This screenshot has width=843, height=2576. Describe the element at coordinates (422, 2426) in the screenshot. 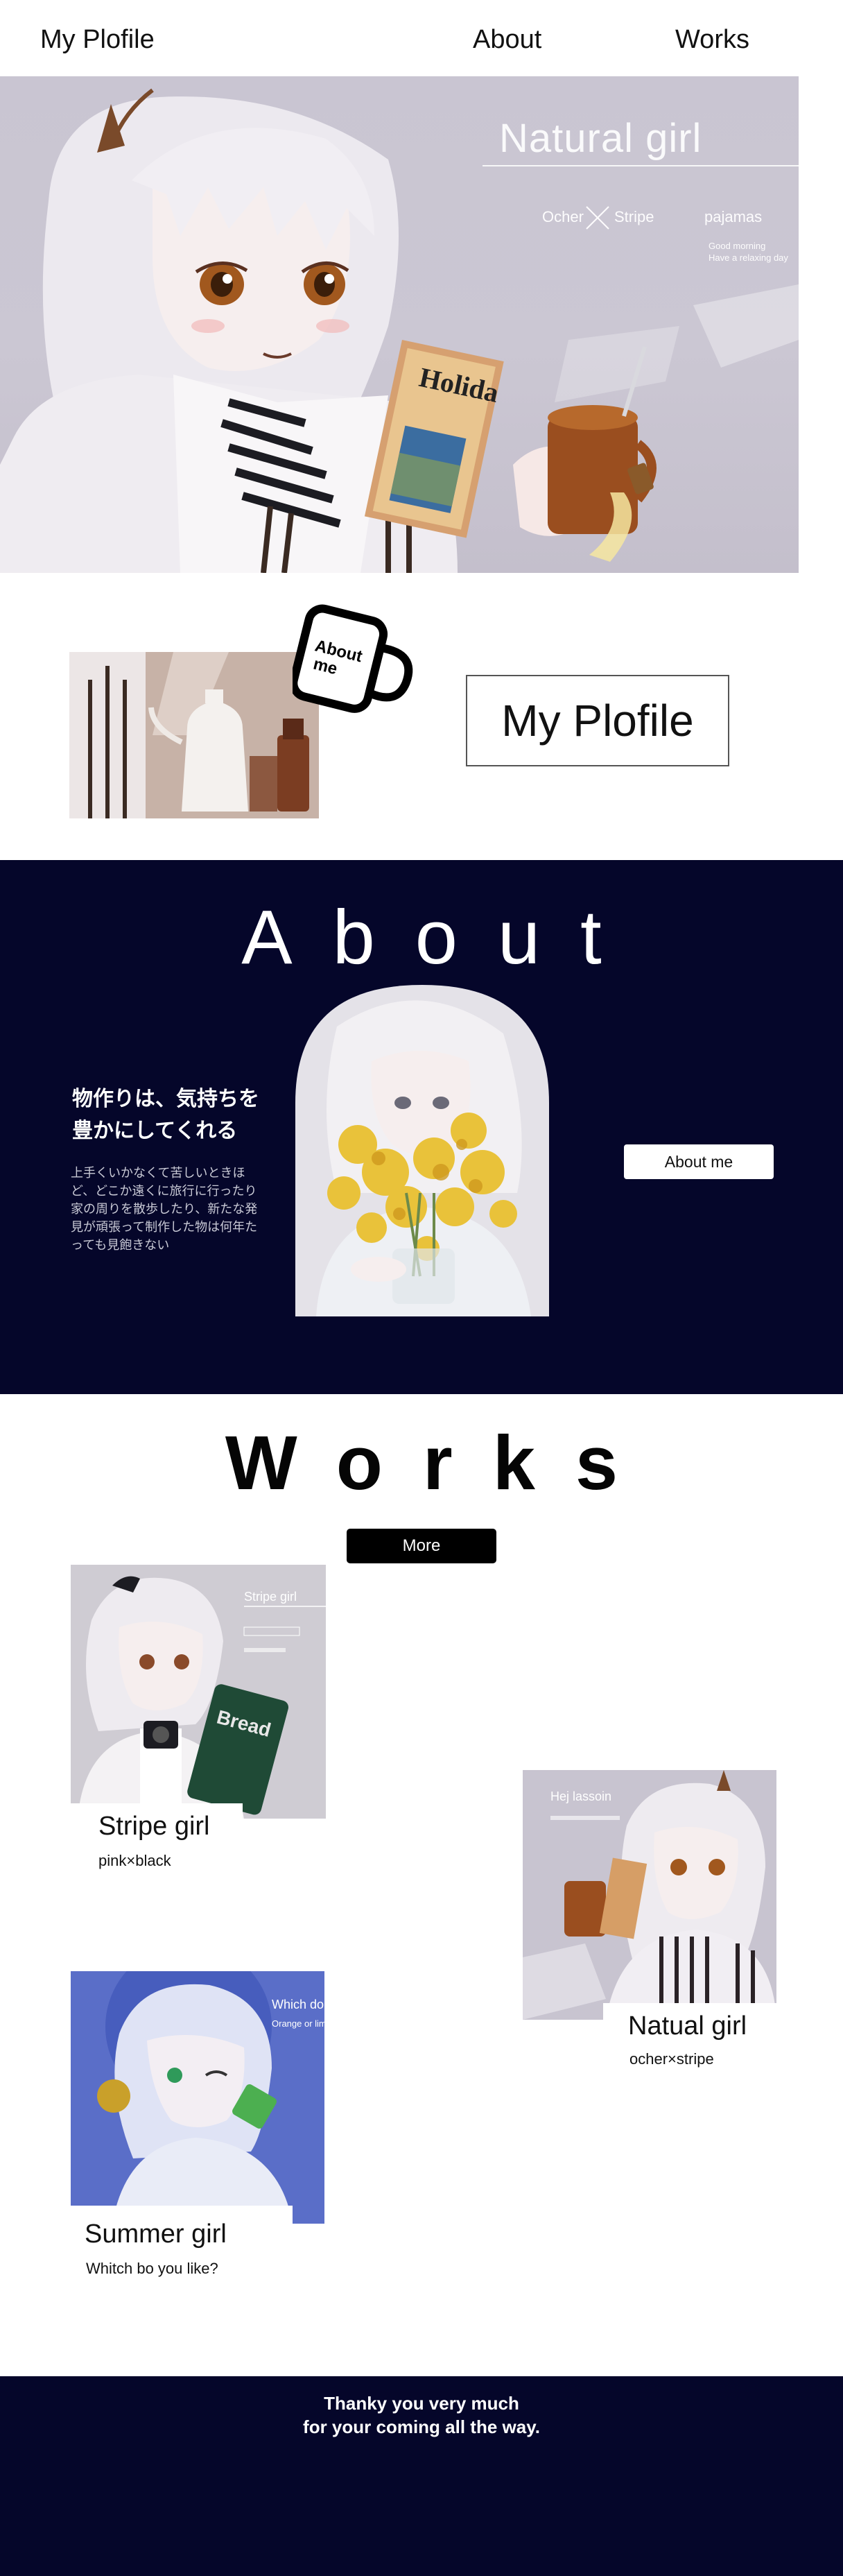

I see `footer-line2: for your coming all the way.` at that location.